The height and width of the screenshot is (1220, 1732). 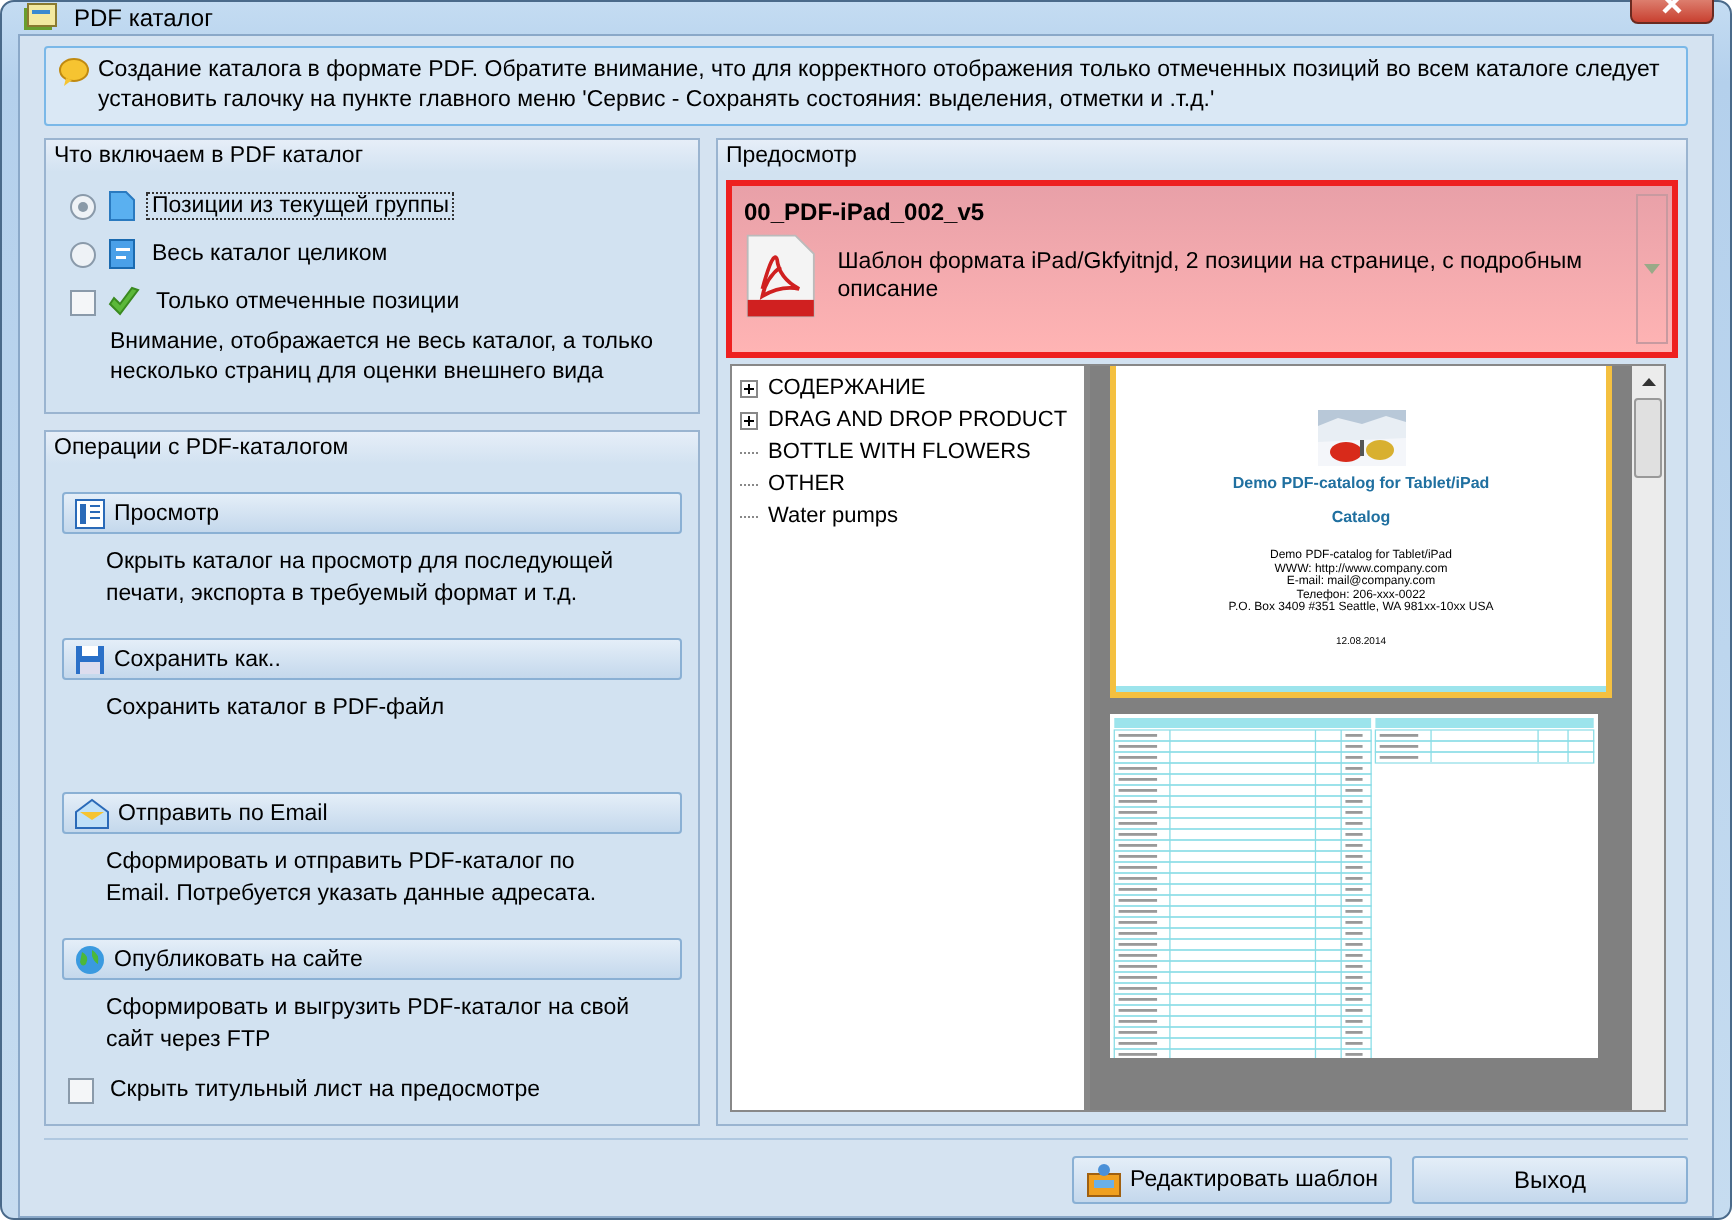 What do you see at coordinates (360, 579) in the screenshot?
I see `action-description: Окрыть каталог на просмотр для последующей печати, экспорта в требуемый формат и т.д.` at bounding box center [360, 579].